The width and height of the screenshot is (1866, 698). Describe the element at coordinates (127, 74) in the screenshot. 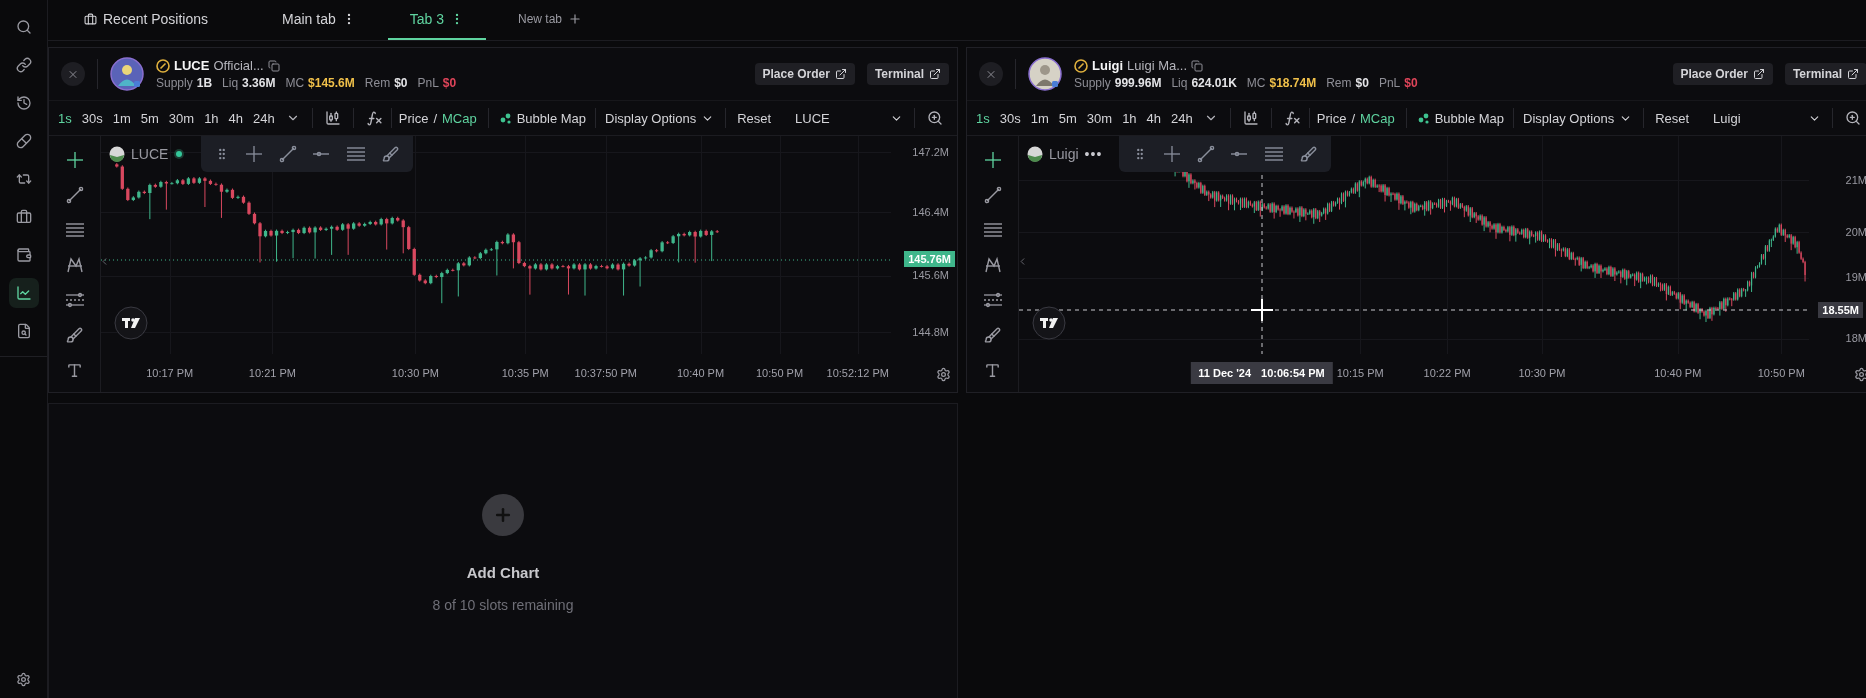

I see `avatar` at that location.